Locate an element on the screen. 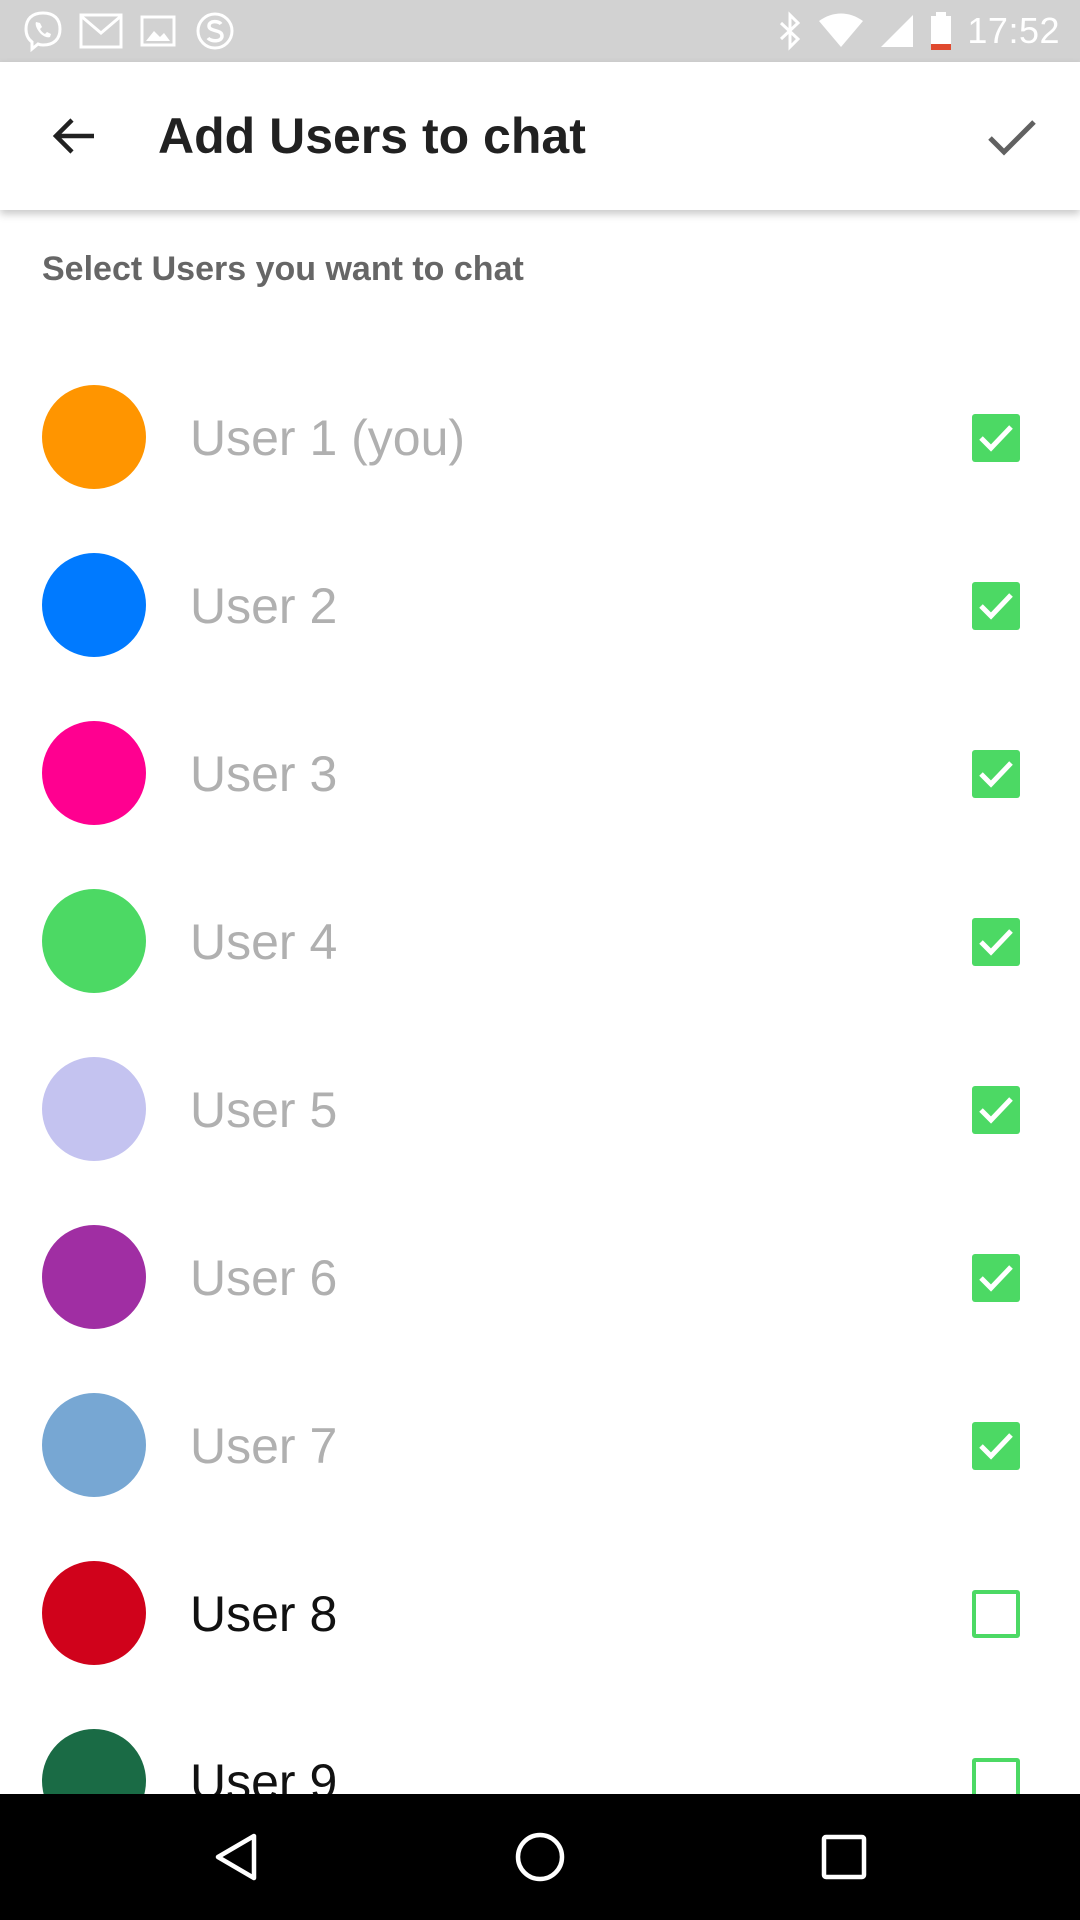 The image size is (1080, 1920). user-name: User 3 is located at coordinates (264, 774).